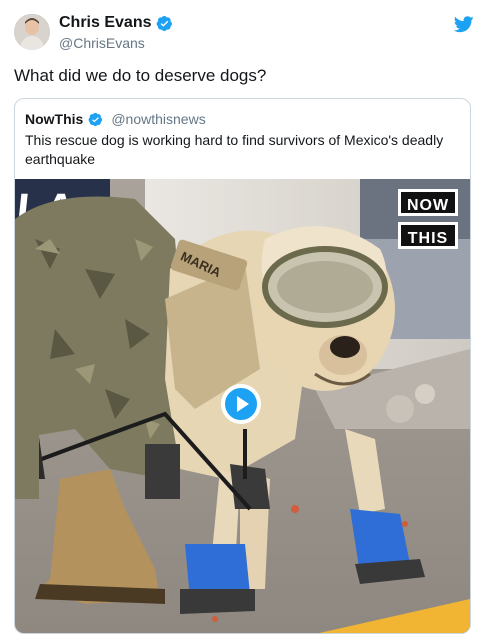 This screenshot has width=485, height=644. I want to click on watermark-line1: NOW, so click(428, 202).